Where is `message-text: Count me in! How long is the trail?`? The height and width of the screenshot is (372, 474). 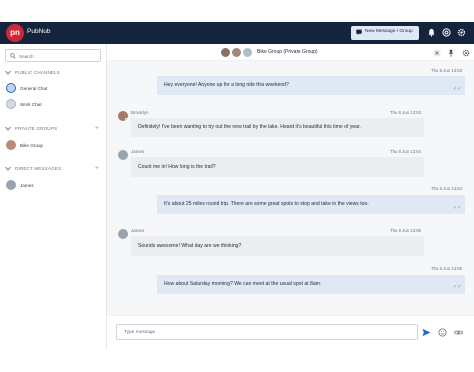
message-text: Count me in! How long is the trail? is located at coordinates (177, 166).